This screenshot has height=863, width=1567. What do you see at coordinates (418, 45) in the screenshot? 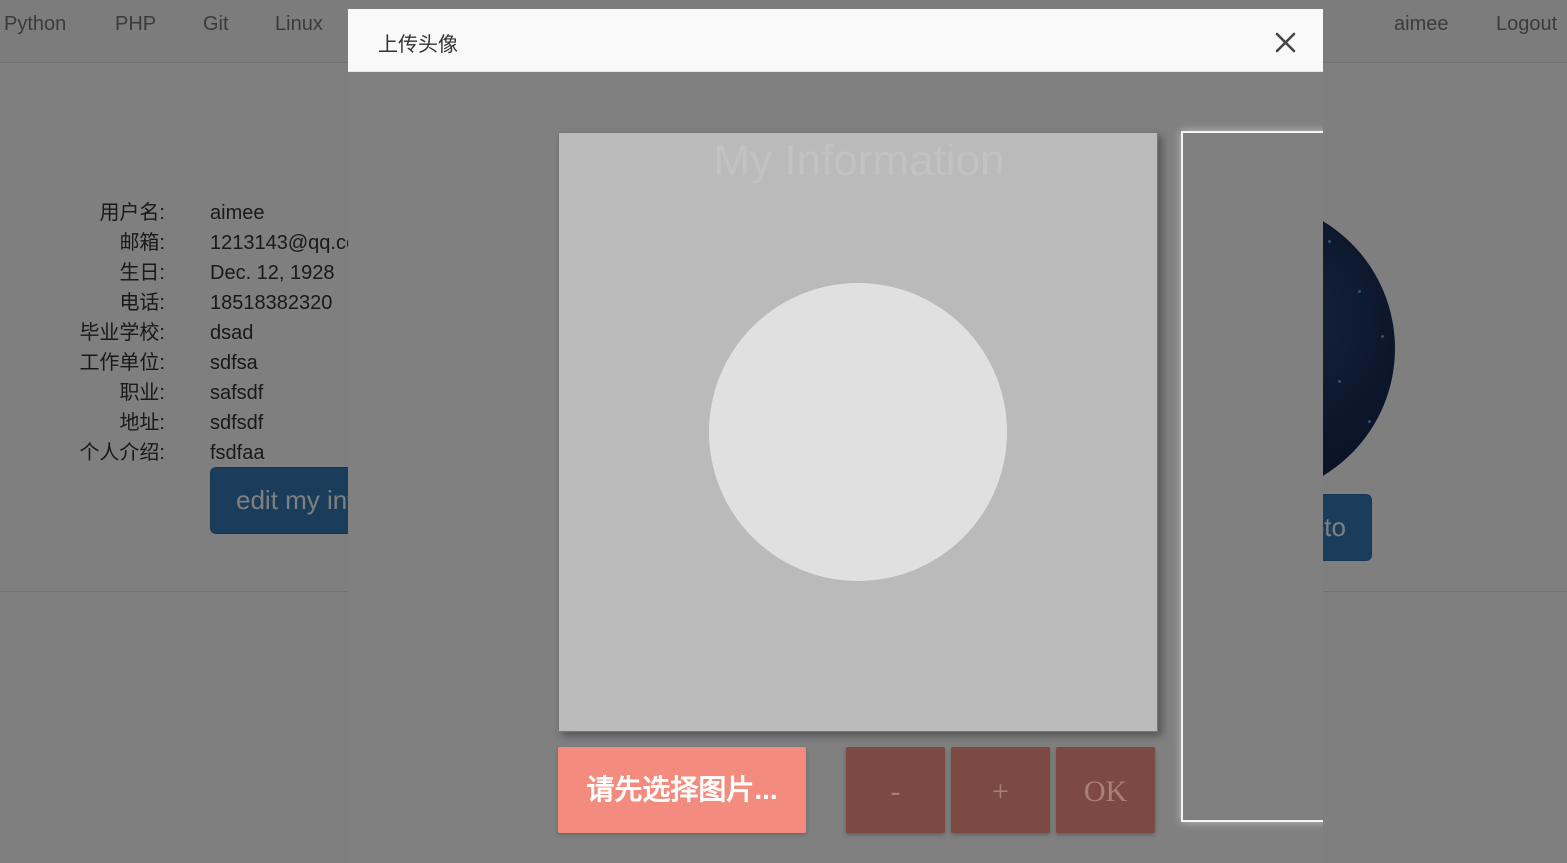
I see `modal-title: 上传头像` at bounding box center [418, 45].